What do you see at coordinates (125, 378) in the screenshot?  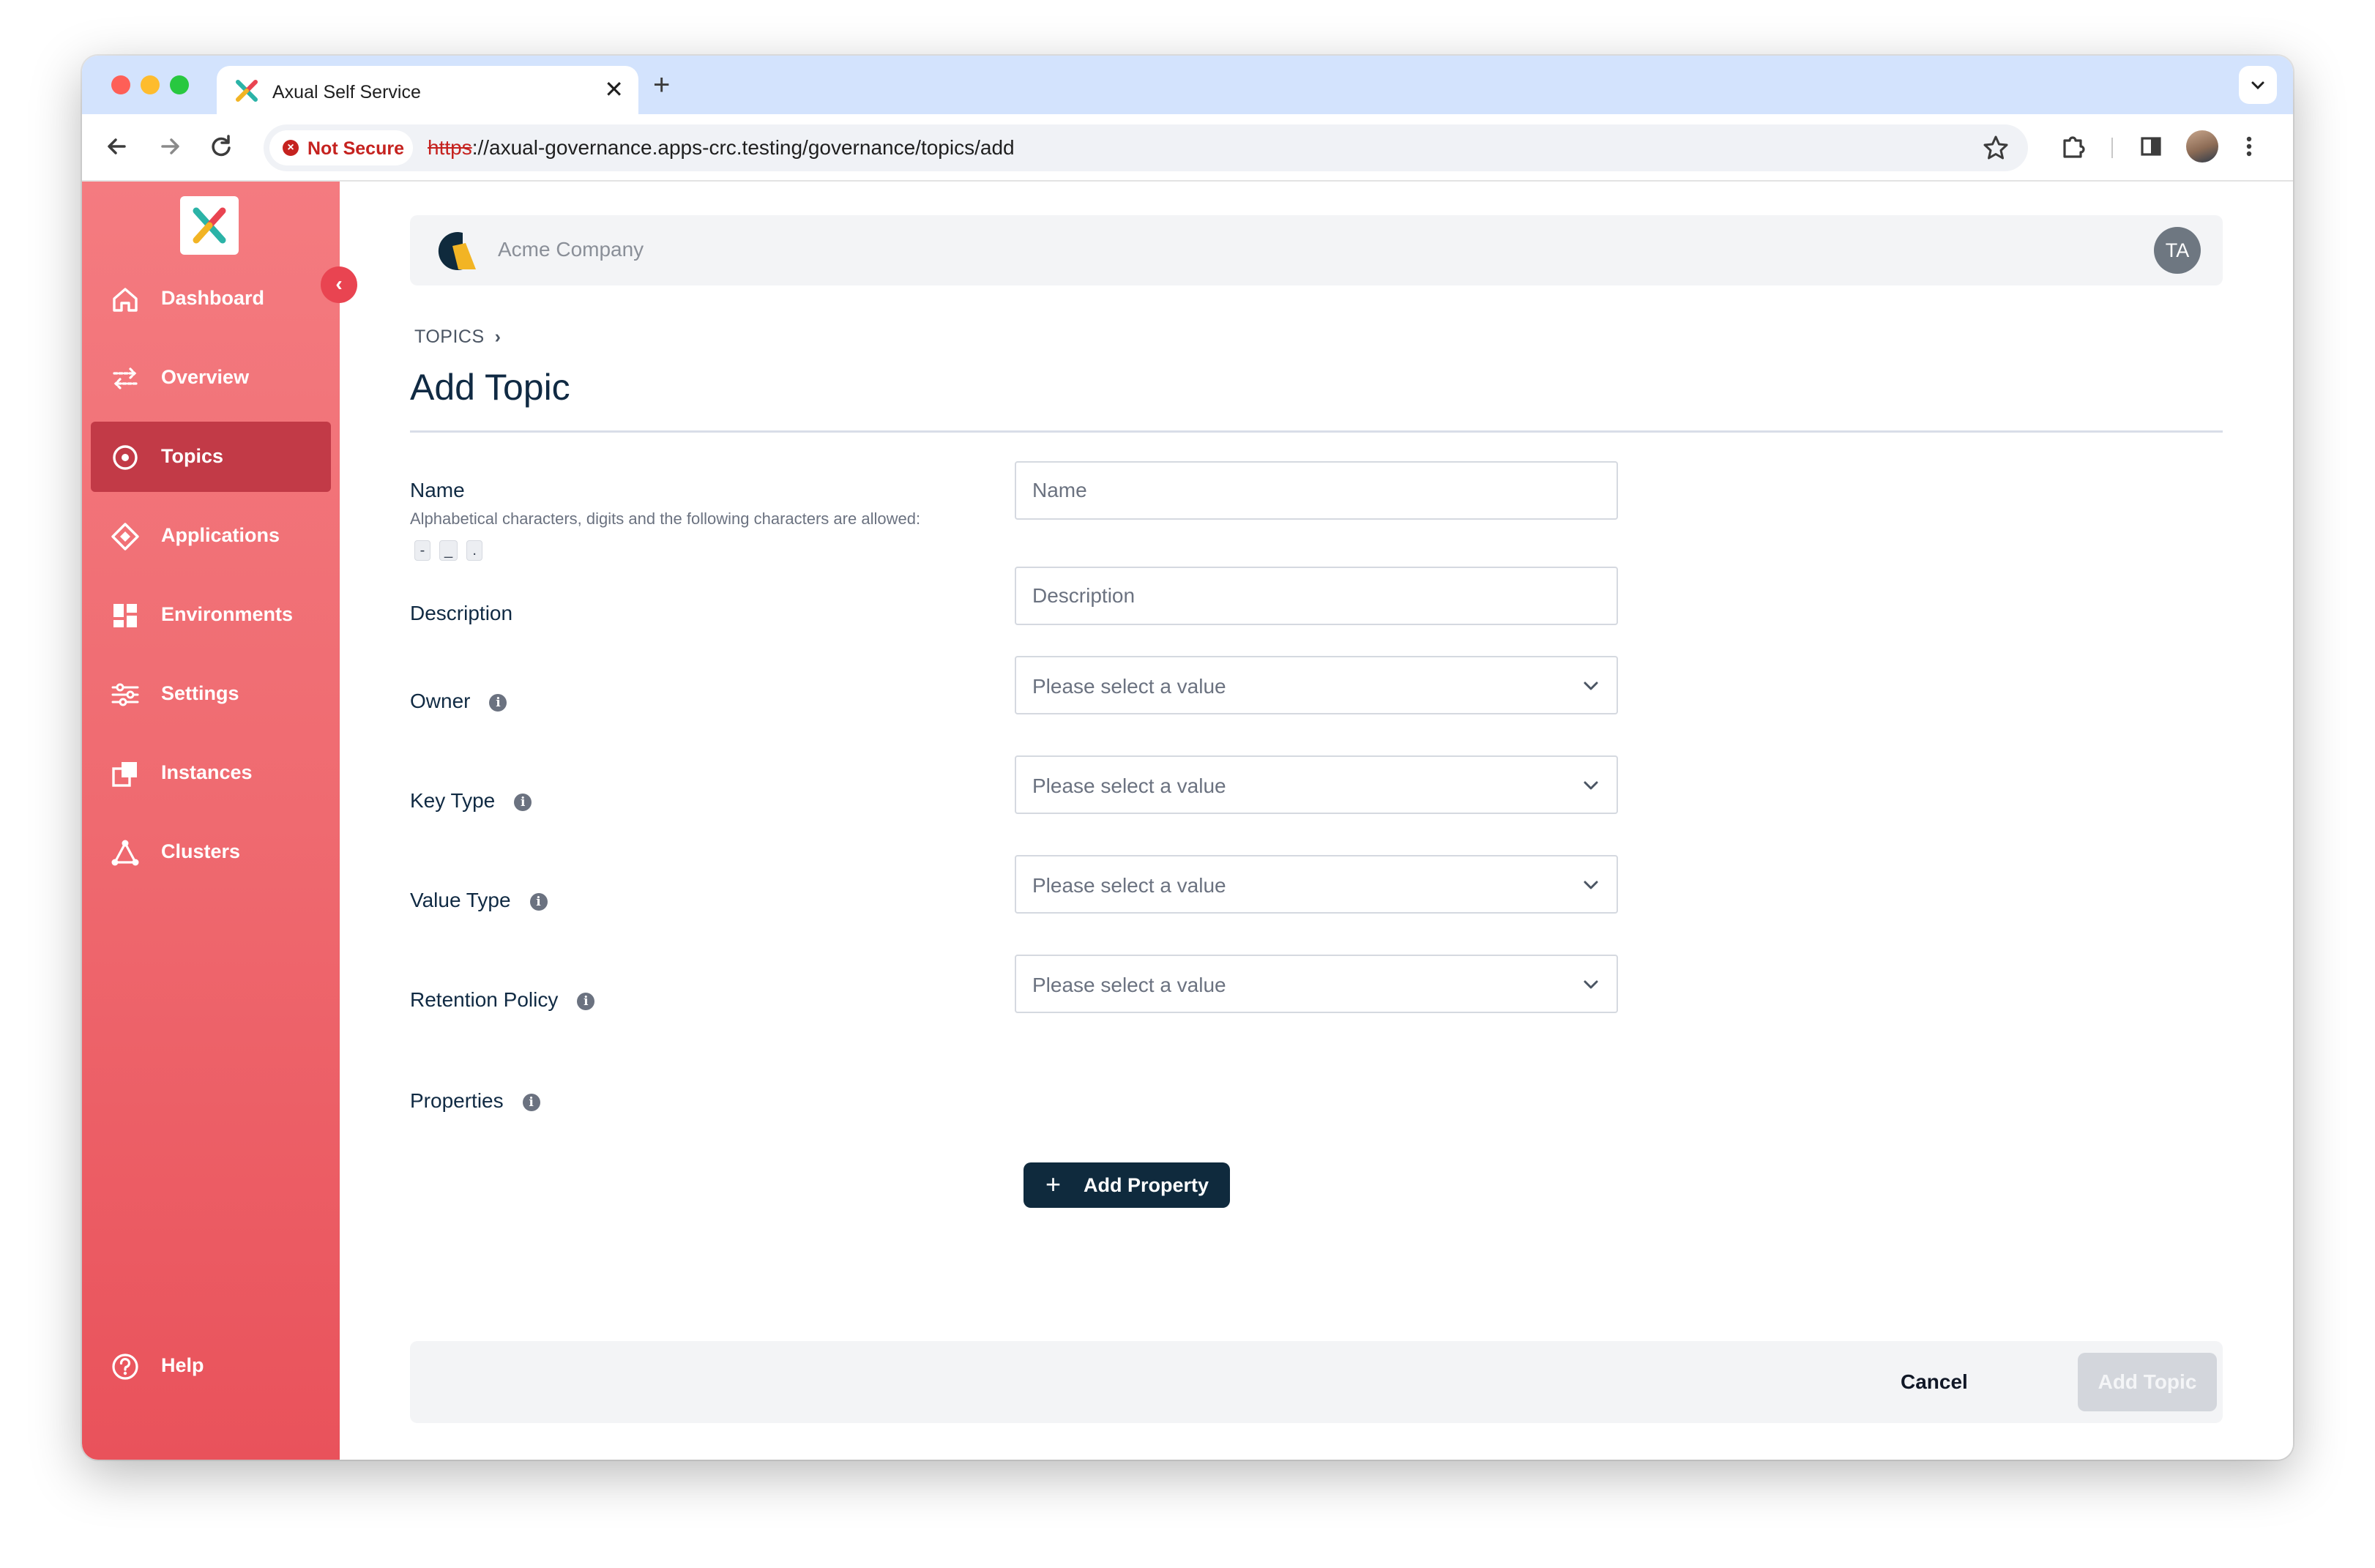 I see `arrows-exchange-icon` at bounding box center [125, 378].